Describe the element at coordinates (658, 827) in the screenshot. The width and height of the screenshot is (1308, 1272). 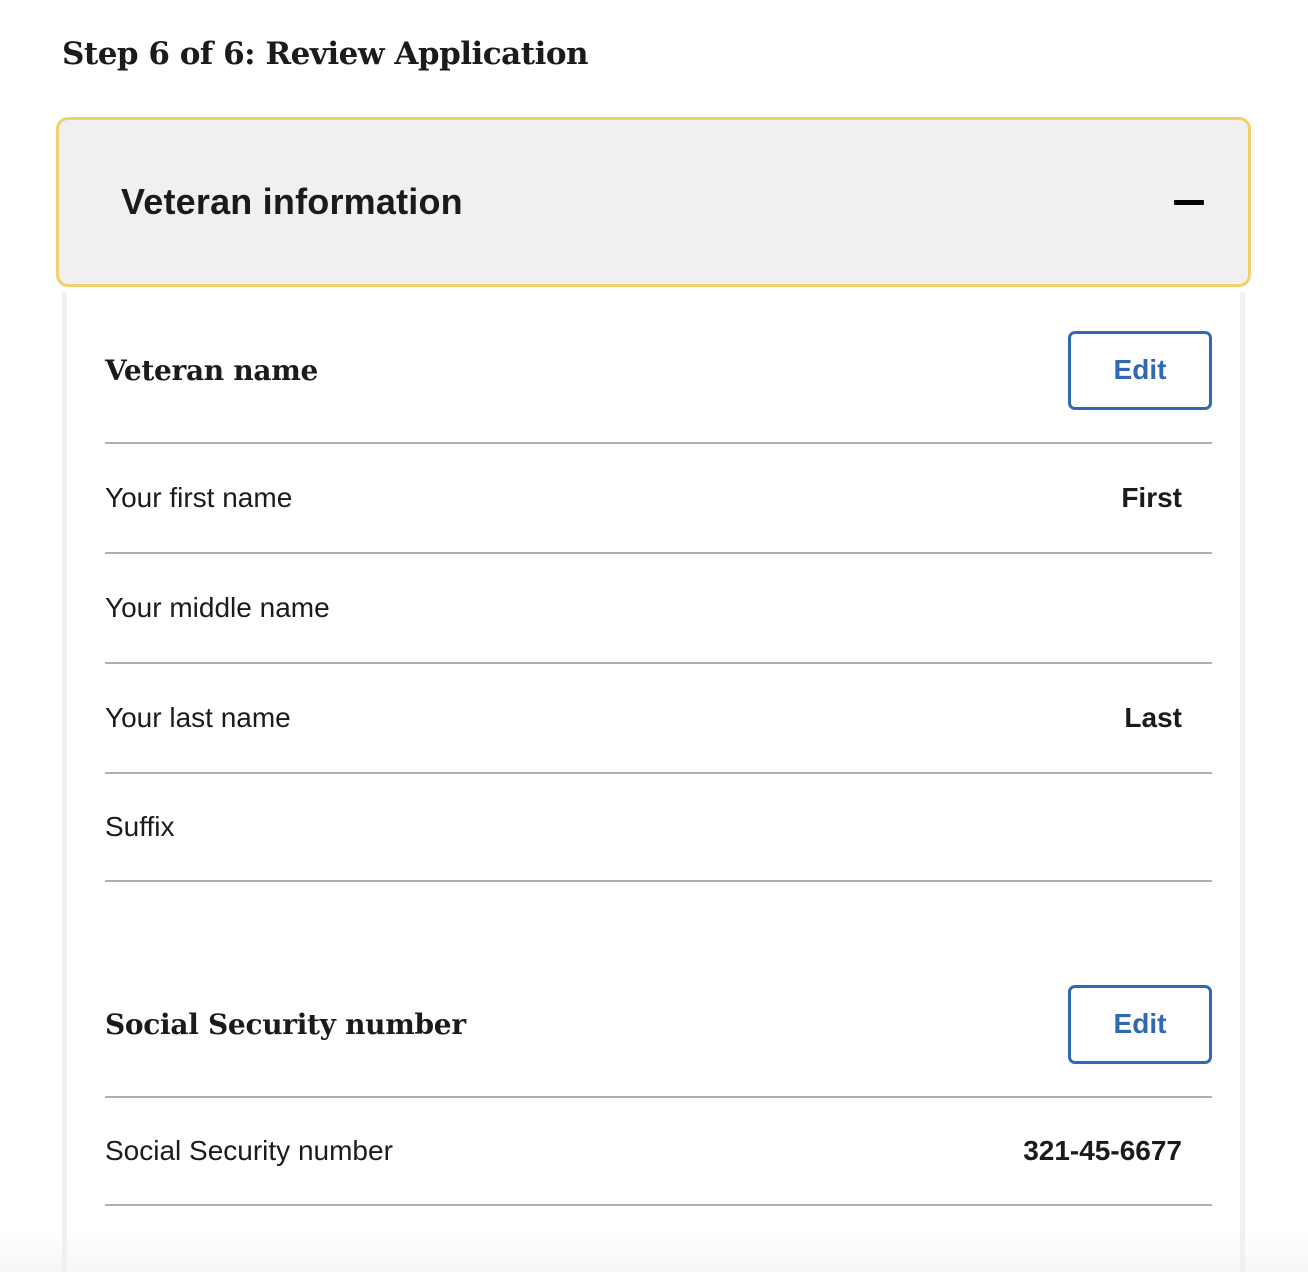
I see `field-row-suffix: Suffix` at that location.